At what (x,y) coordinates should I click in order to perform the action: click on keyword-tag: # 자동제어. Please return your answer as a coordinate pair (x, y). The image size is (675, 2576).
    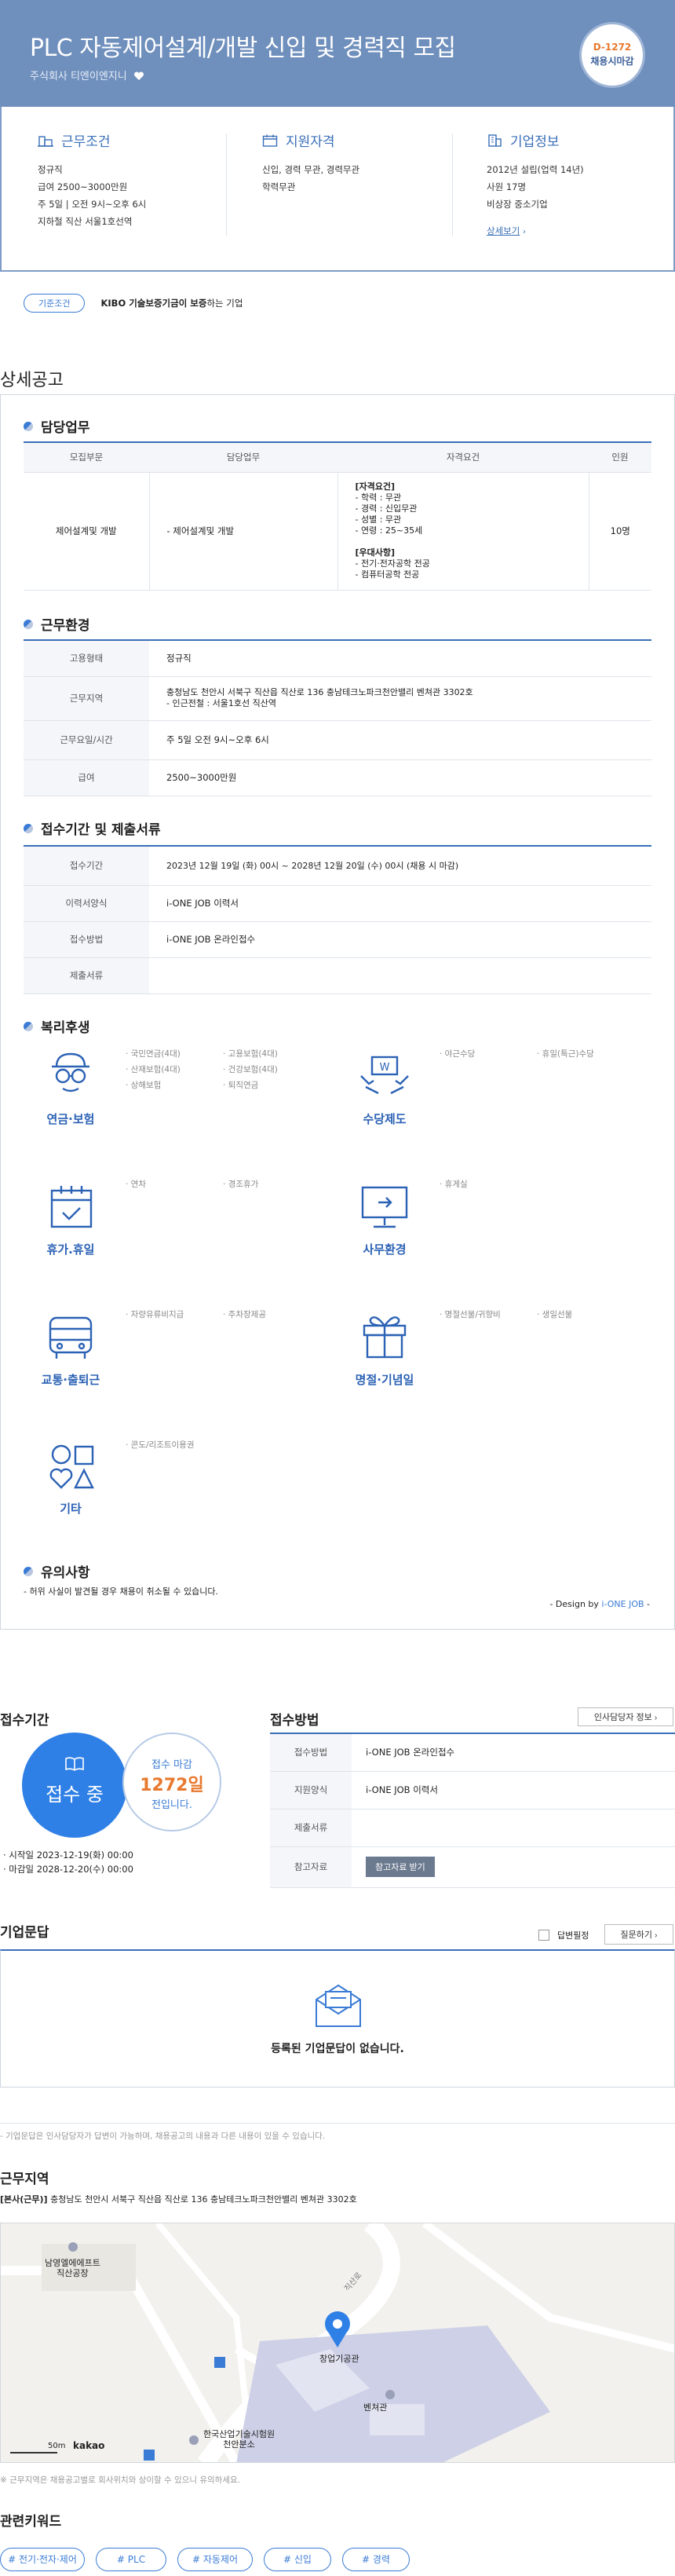
    Looking at the image, I should click on (215, 2560).